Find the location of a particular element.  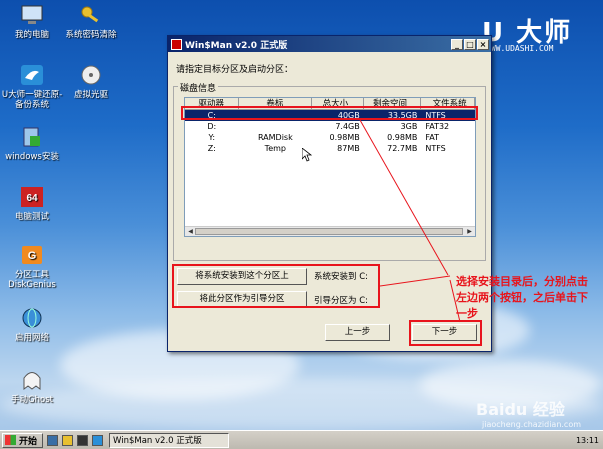

start-button: 开始 is located at coordinates (23, 440).